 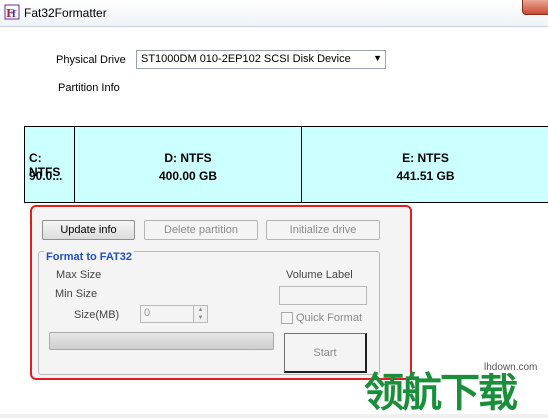 What do you see at coordinates (287, 318) in the screenshot?
I see `quick-format-checkbox` at bounding box center [287, 318].